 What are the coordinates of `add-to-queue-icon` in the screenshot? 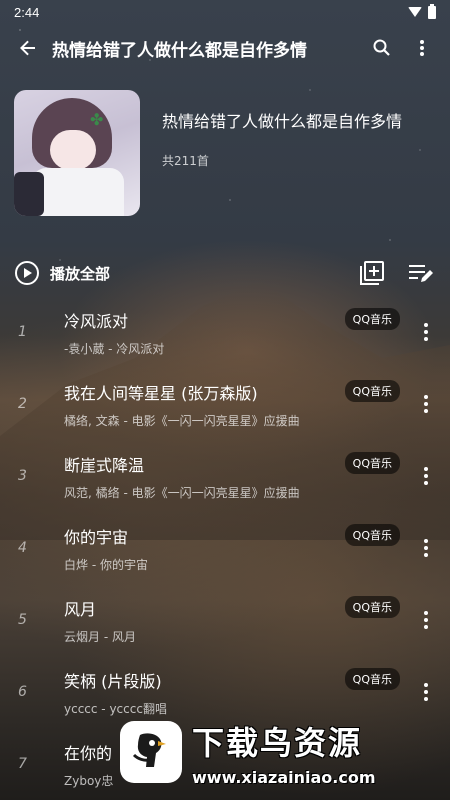 It's located at (372, 273).